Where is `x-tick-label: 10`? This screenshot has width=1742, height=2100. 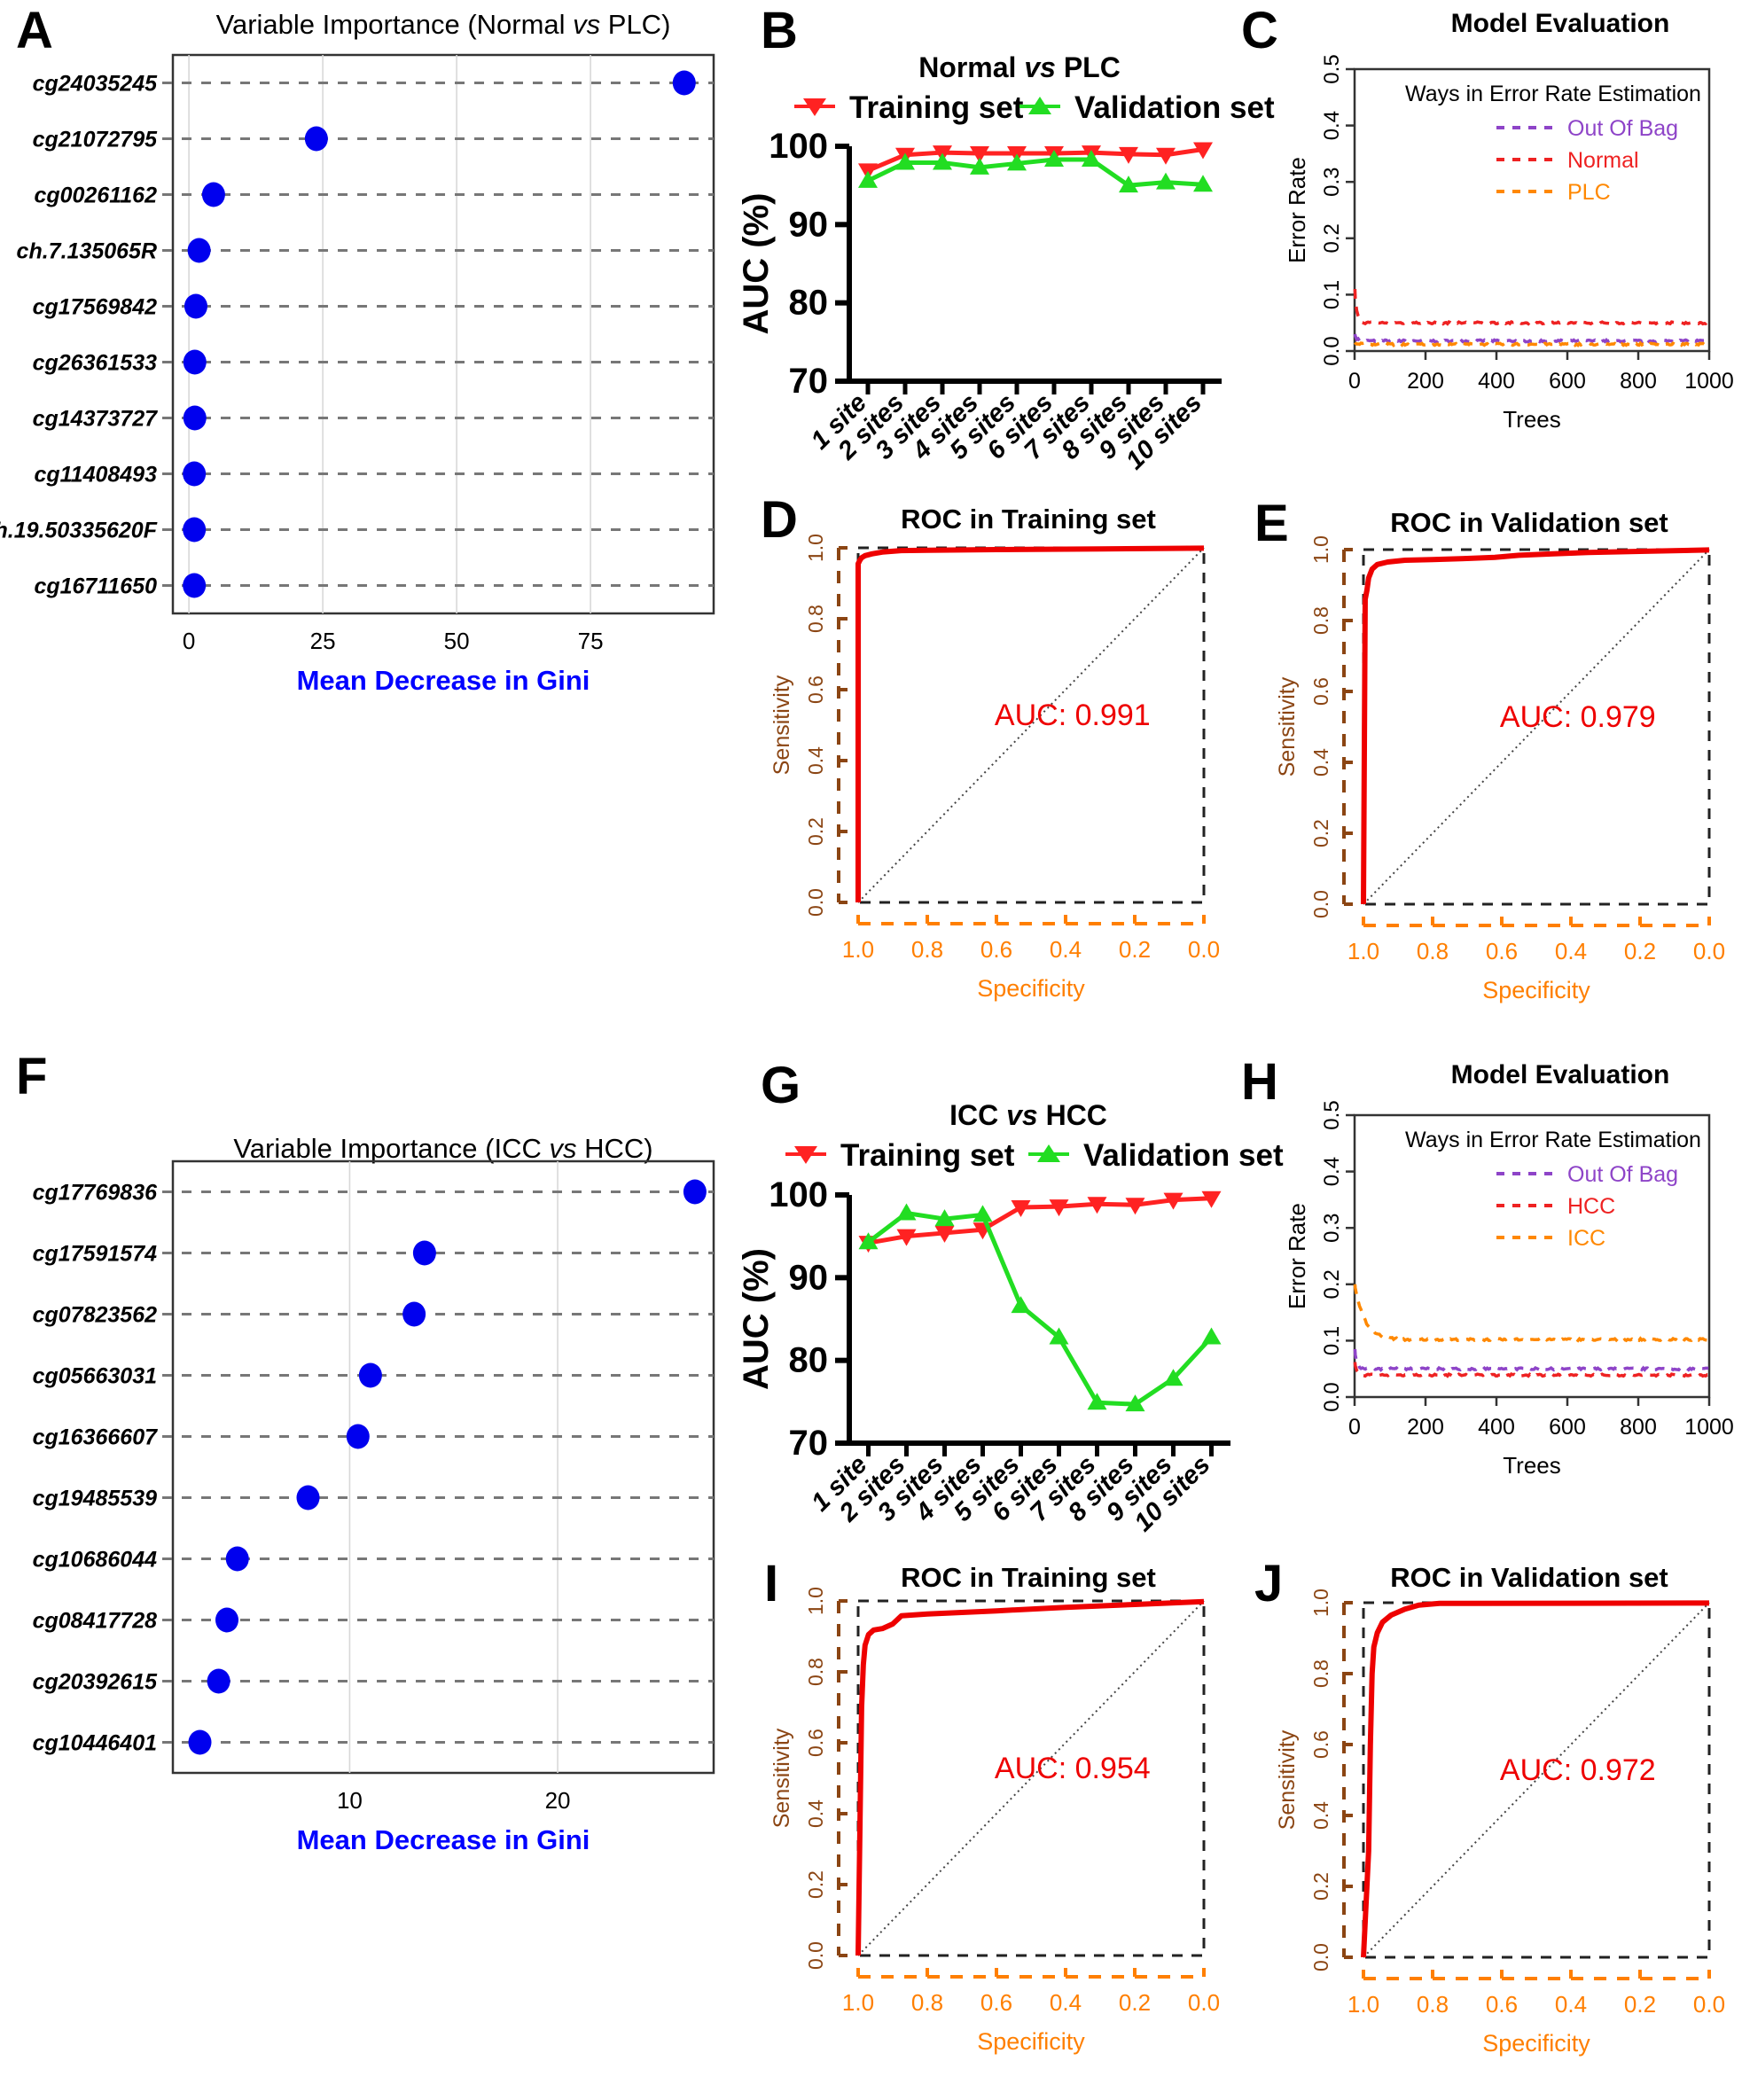 x-tick-label: 10 is located at coordinates (350, 1800).